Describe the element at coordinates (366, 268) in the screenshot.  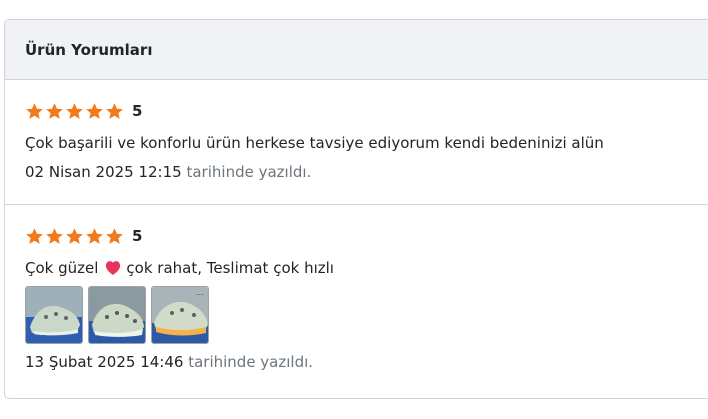
I see `review-comment: Çok güzel çok rahat, Teslimat çok hızlı` at that location.